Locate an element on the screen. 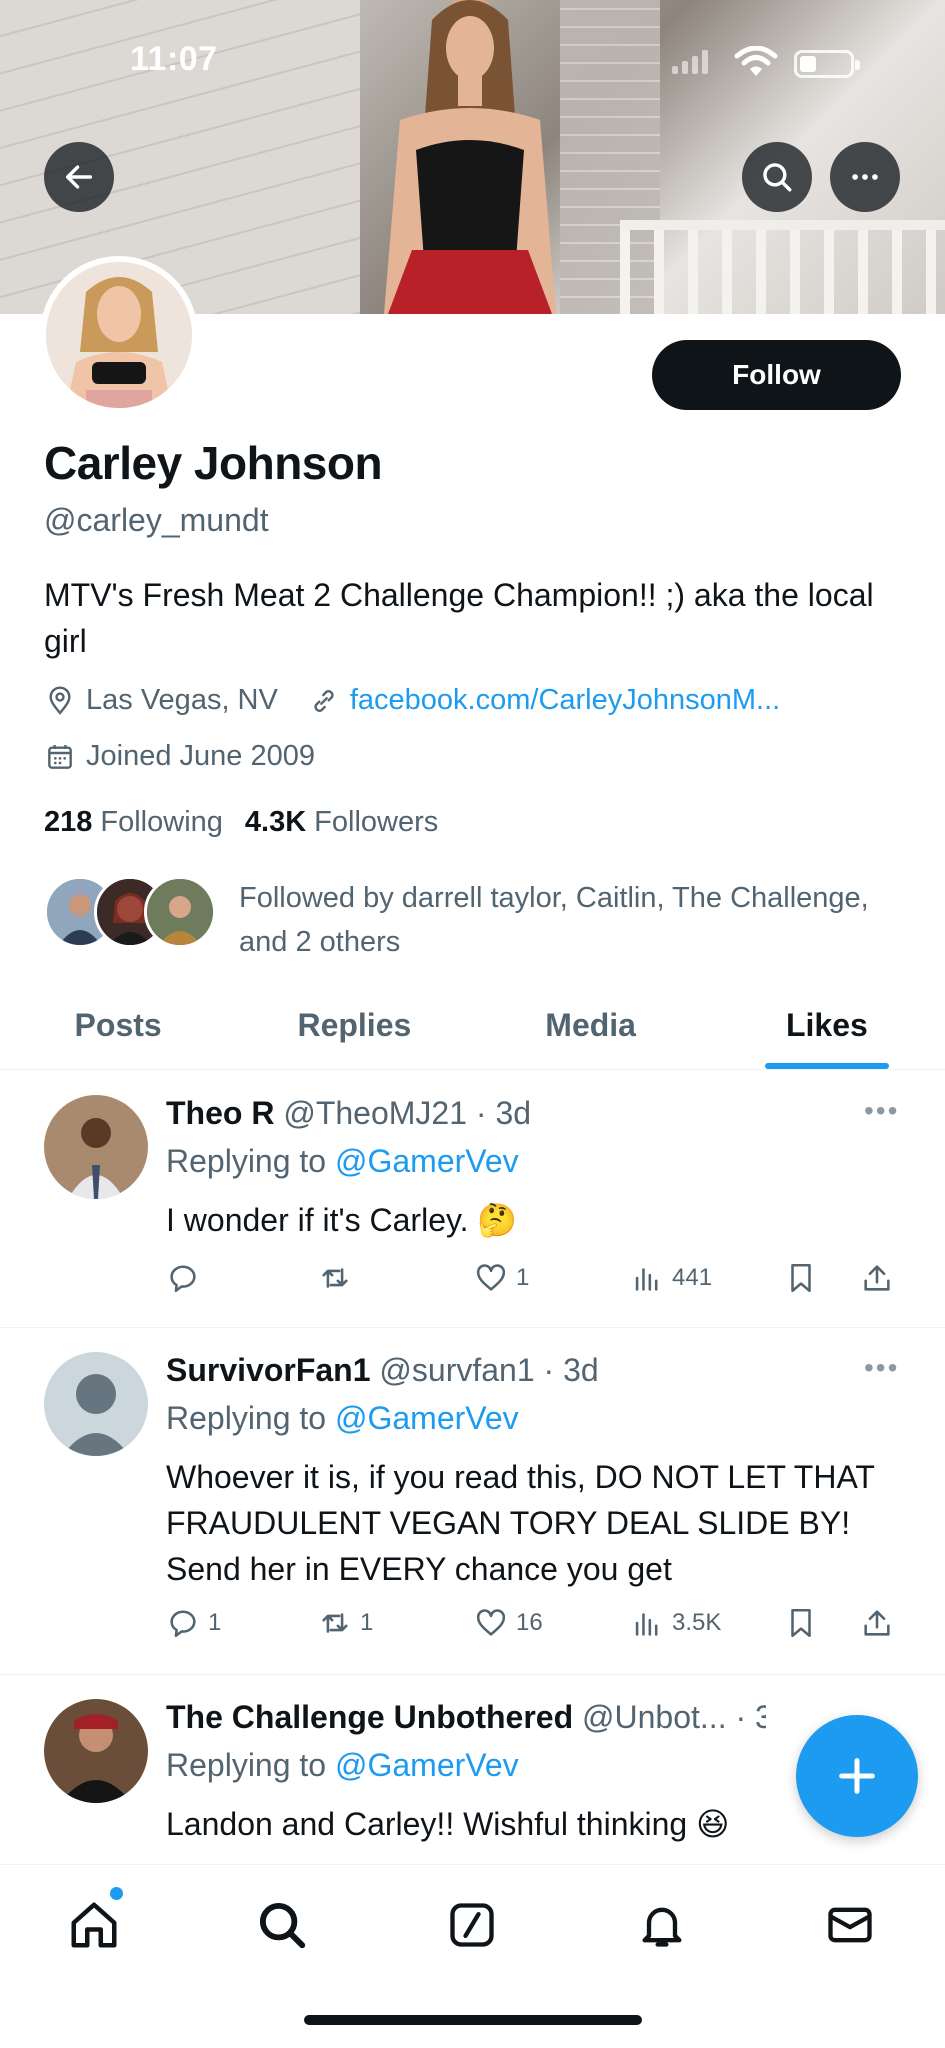 Image resolution: width=945 pixels, height=2048 pixels. post-author-meta: @Unbot... · 3d is located at coordinates (674, 1717).